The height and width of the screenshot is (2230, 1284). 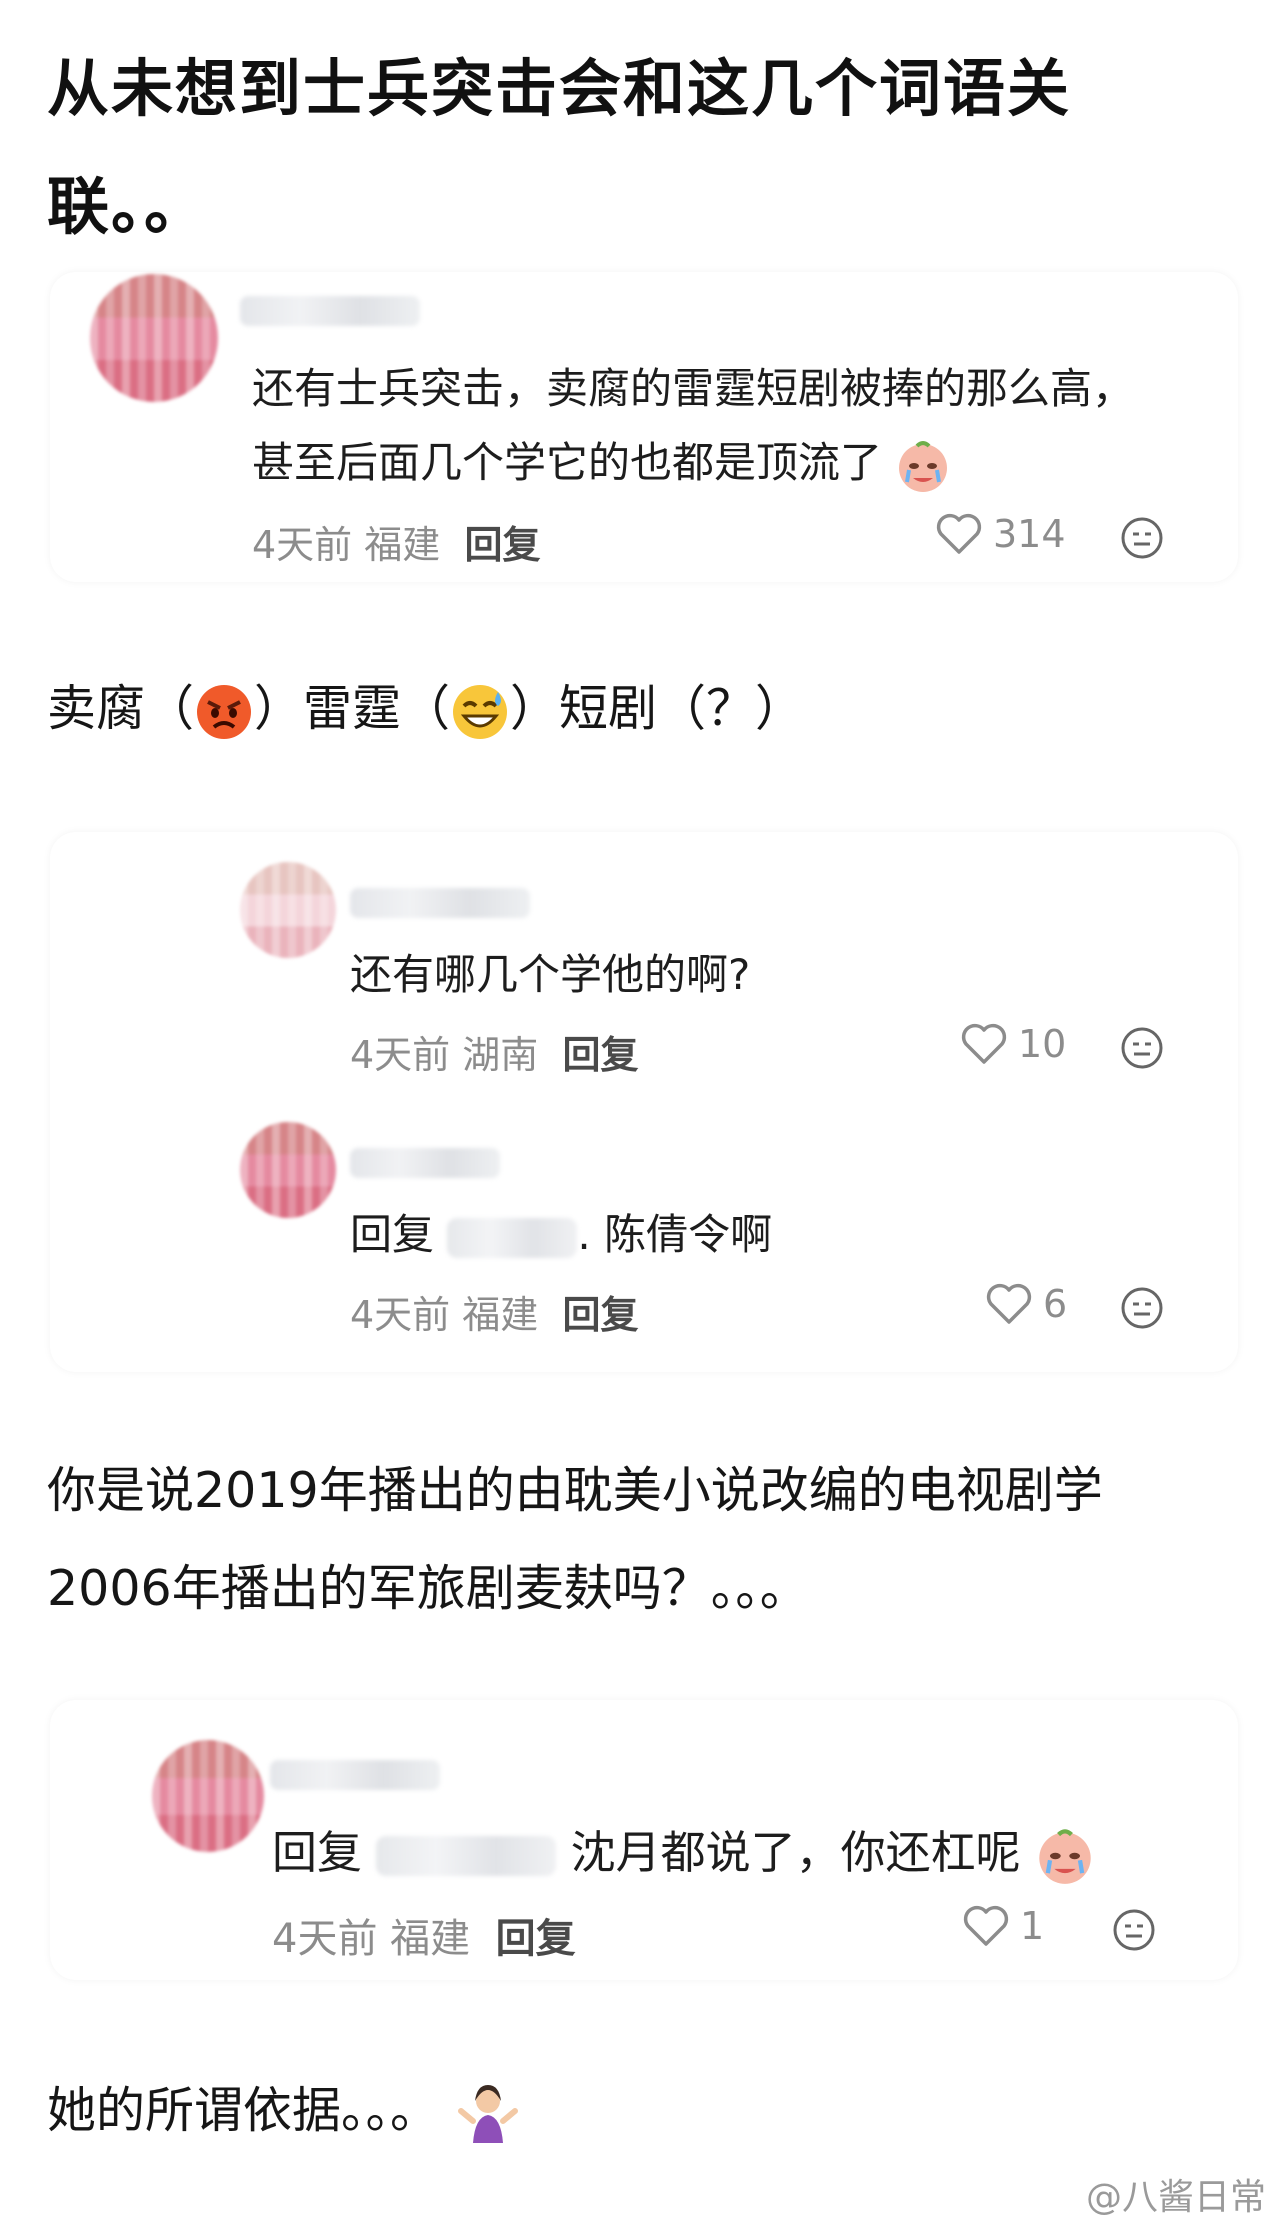 What do you see at coordinates (121, 708) in the screenshot?
I see `keyword-part: 卖腐（` at bounding box center [121, 708].